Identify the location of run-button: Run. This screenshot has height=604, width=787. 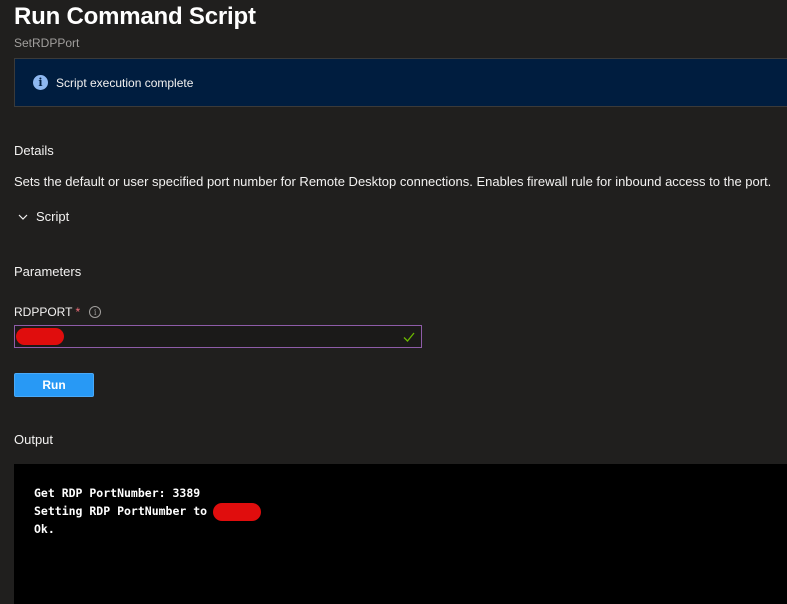
(54, 385).